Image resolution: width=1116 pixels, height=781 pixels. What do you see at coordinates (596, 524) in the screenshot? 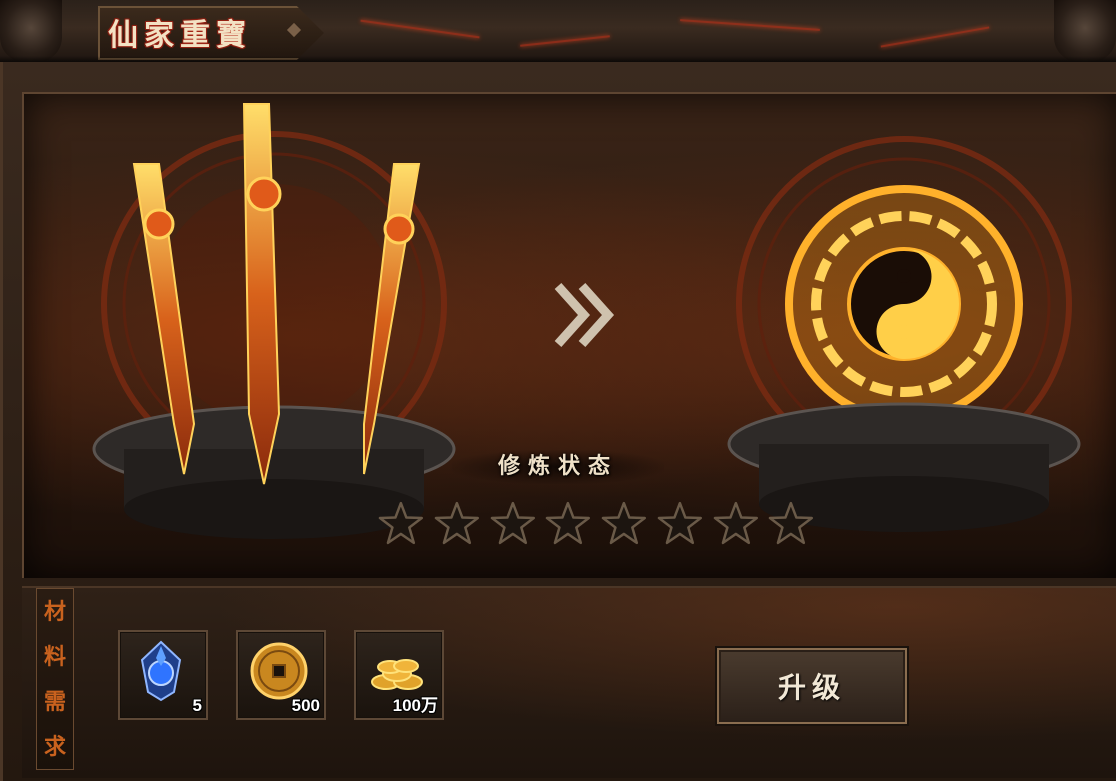
I see `star-rating` at bounding box center [596, 524].